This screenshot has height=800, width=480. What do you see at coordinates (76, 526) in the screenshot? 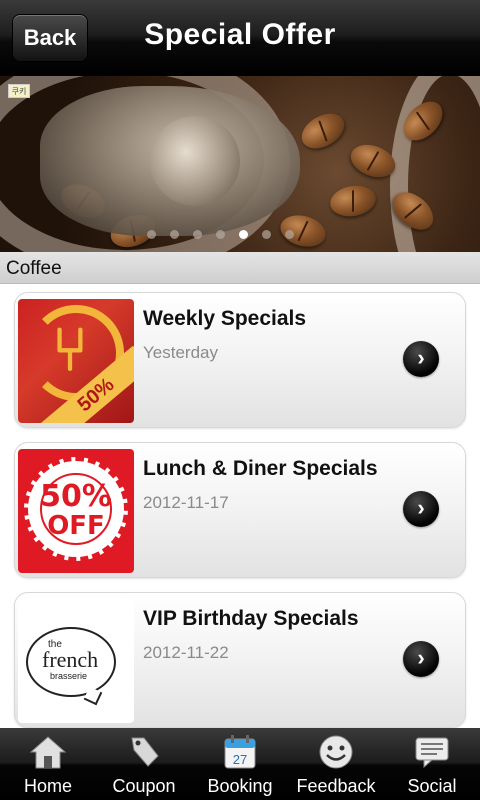
I see `sale-off-text: OFF` at bounding box center [76, 526].